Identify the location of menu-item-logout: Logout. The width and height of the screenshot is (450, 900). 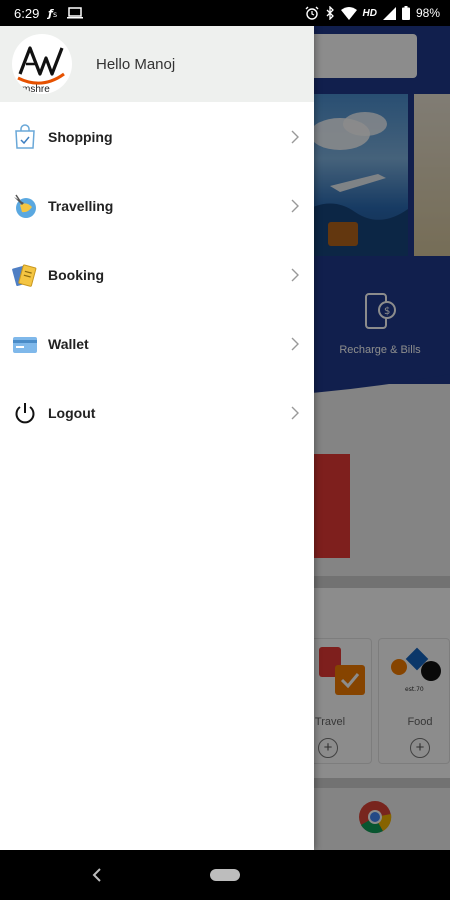
(157, 412).